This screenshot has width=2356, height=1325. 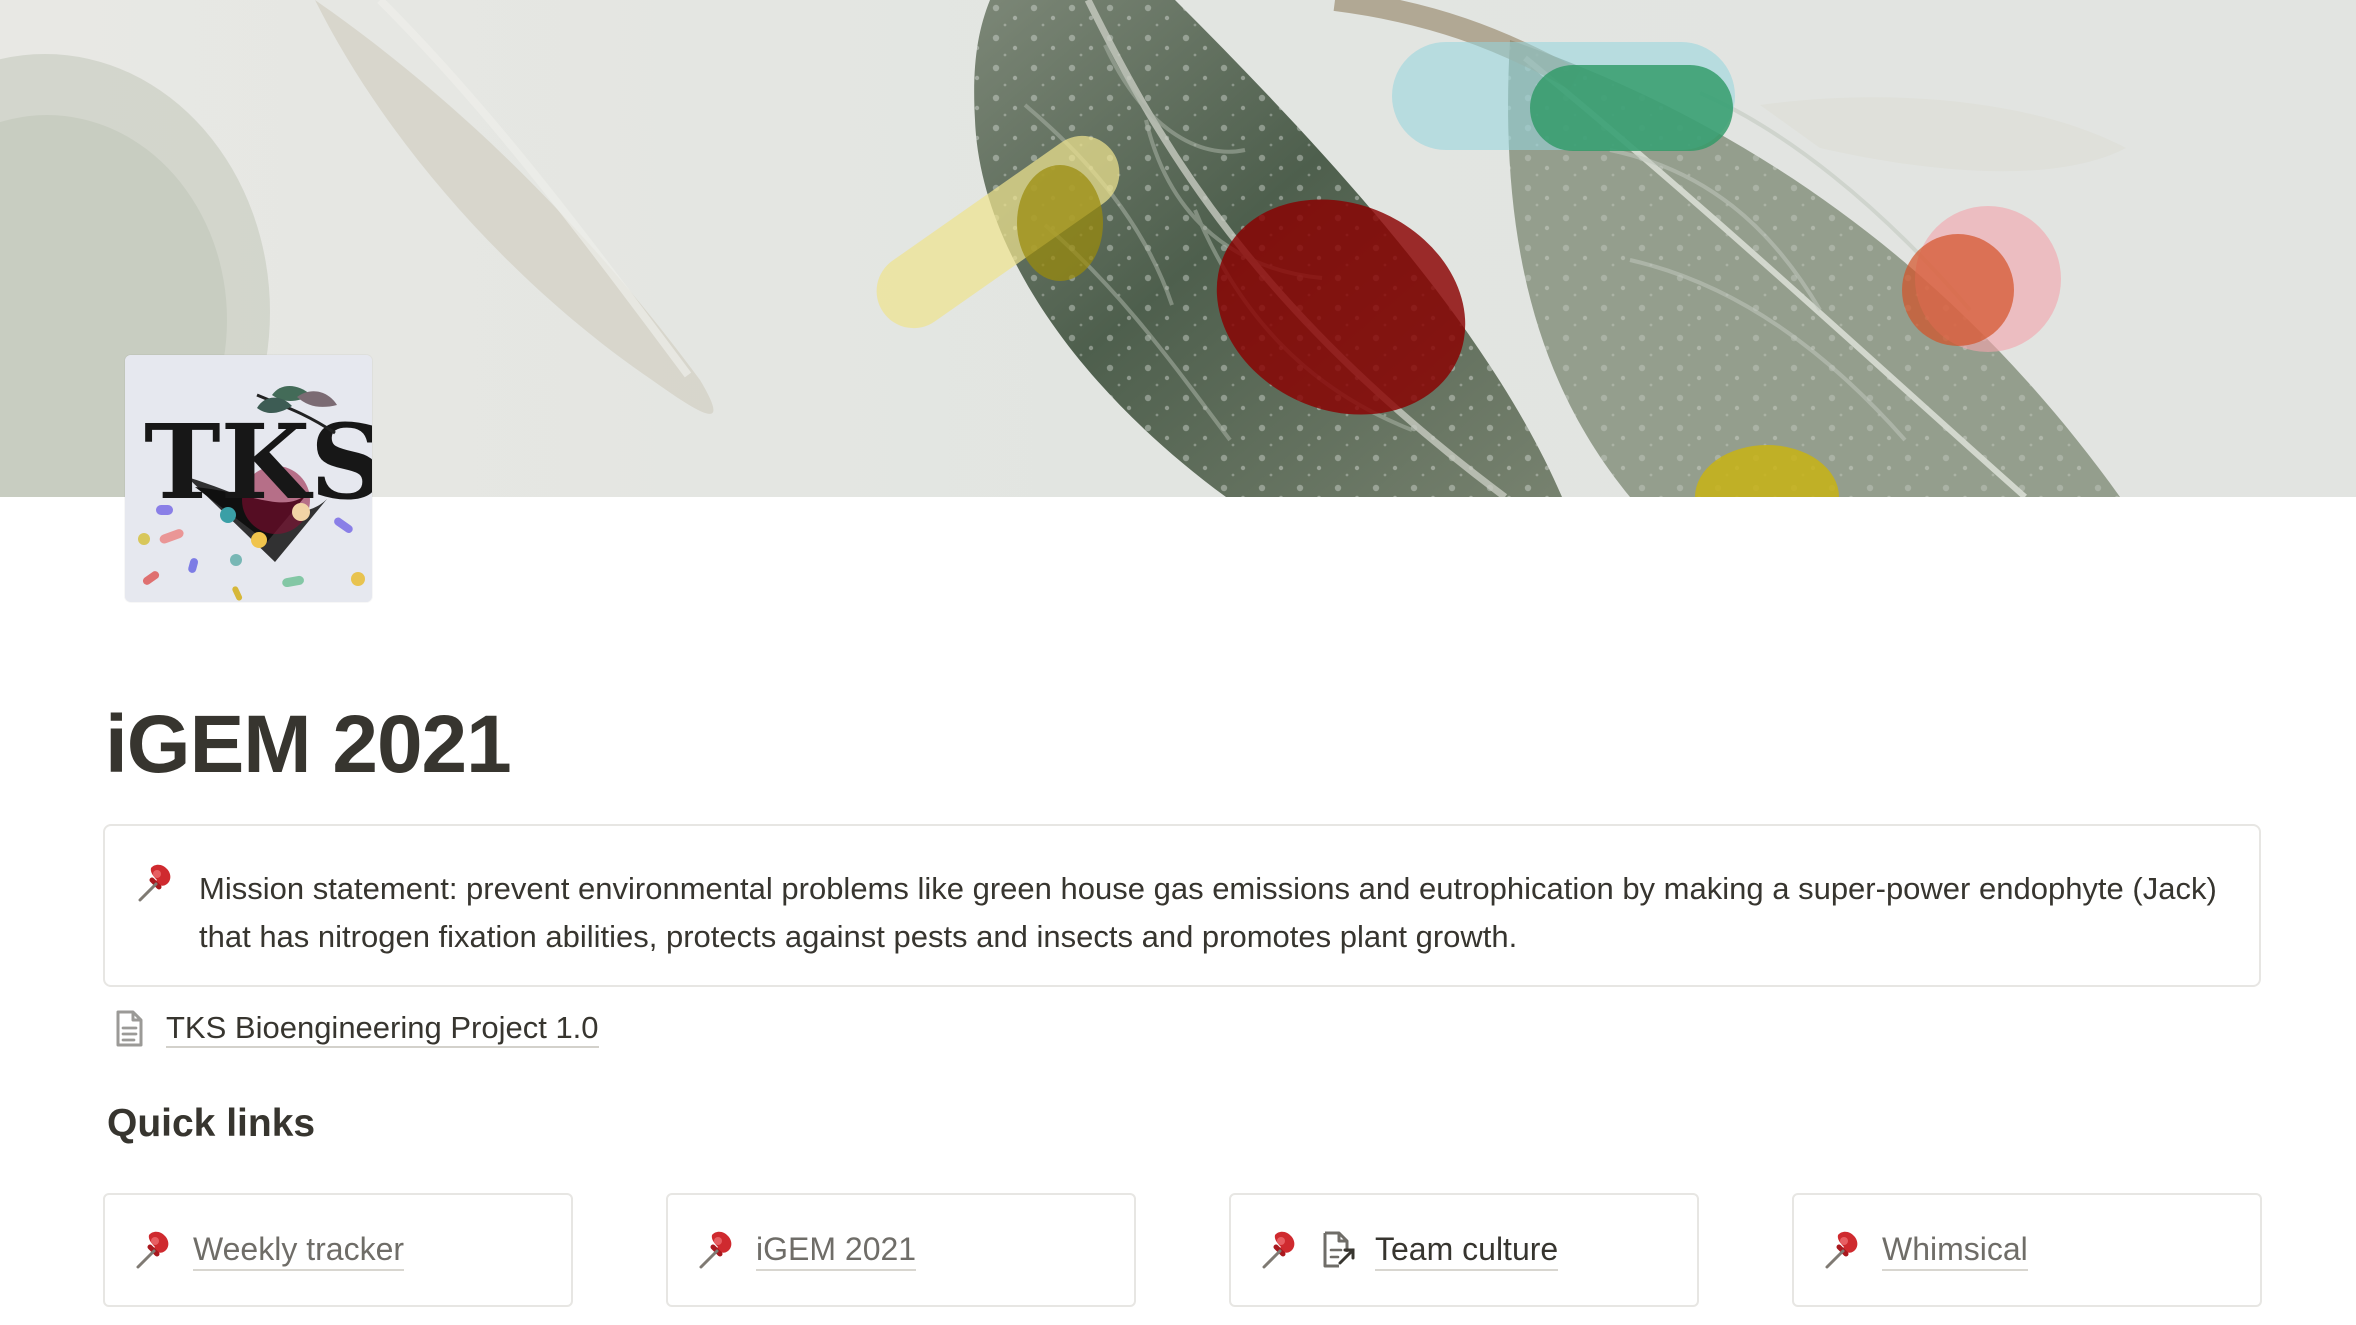 I want to click on page-title: iGEM 2021, so click(x=308, y=745).